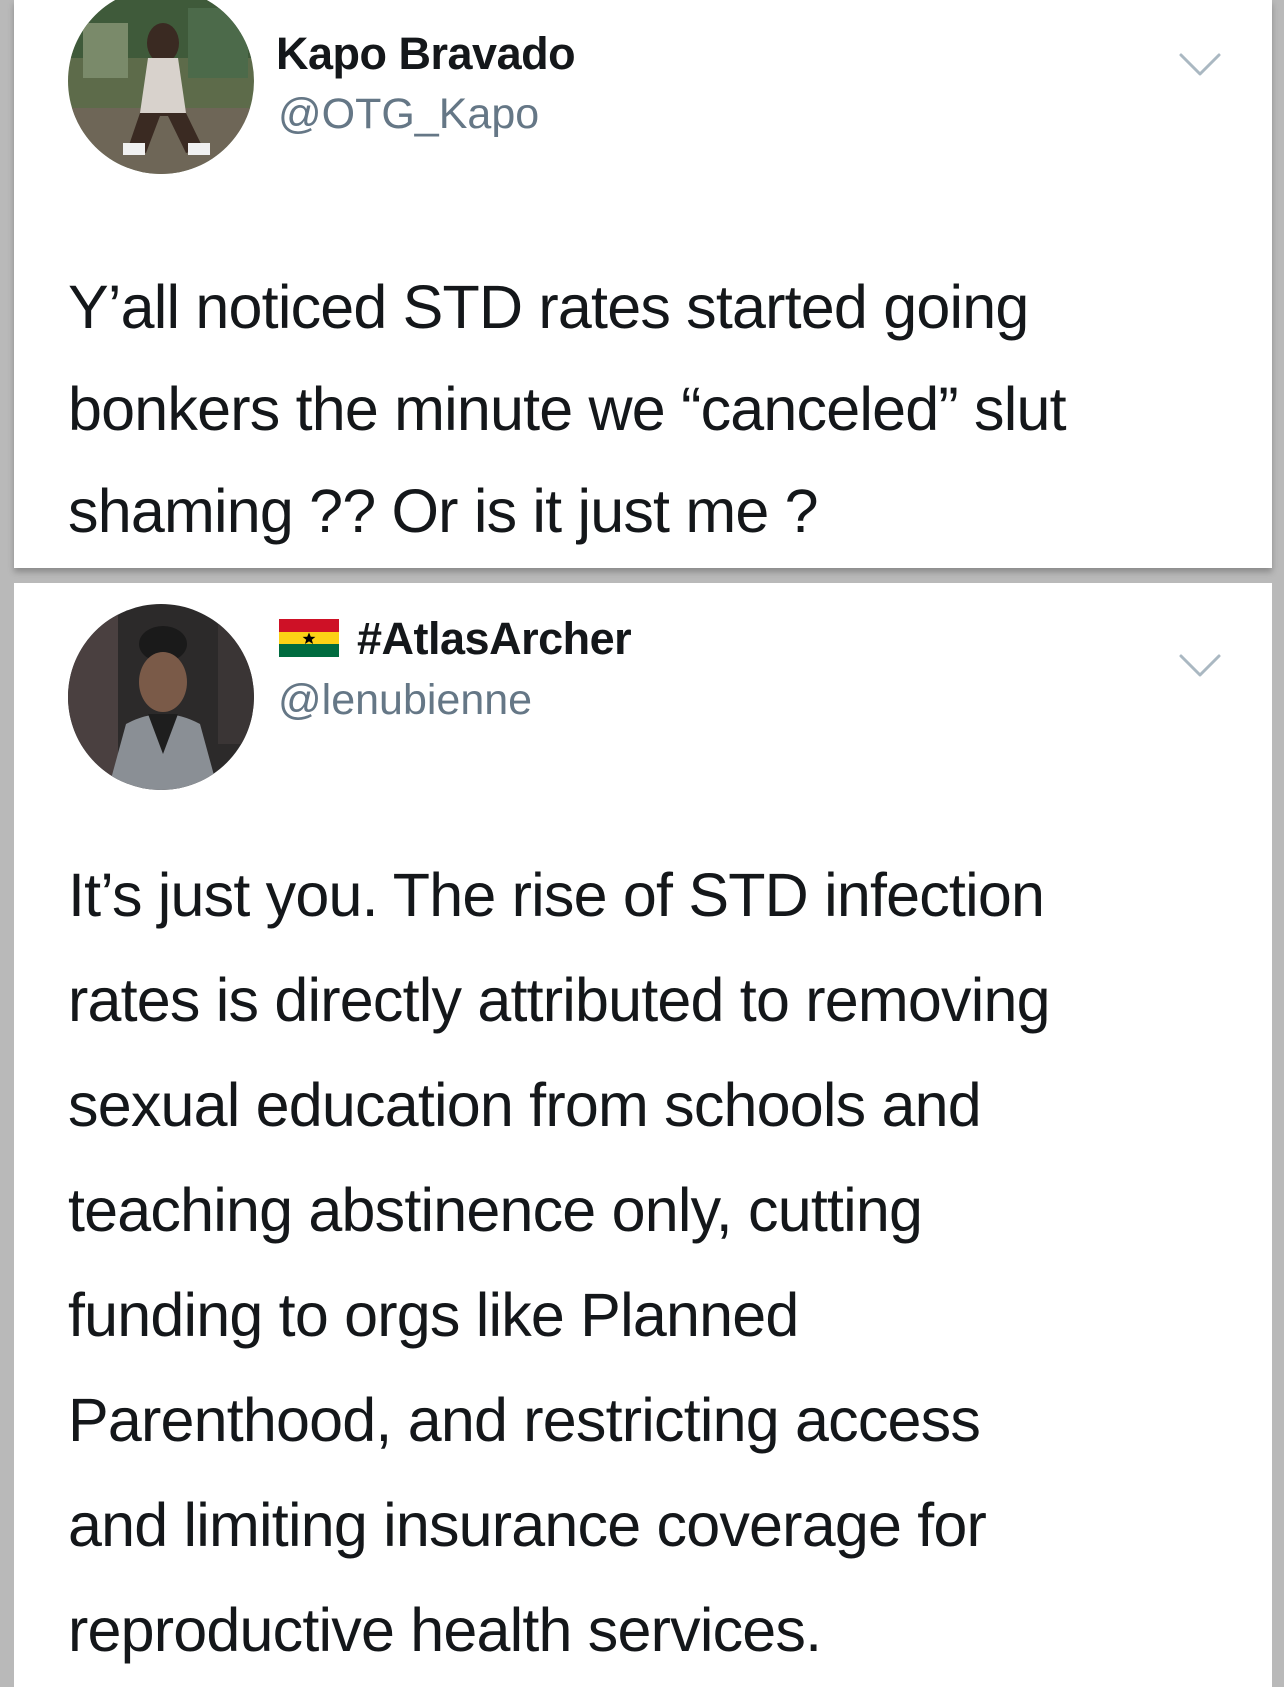 Image resolution: width=1284 pixels, height=1687 pixels. Describe the element at coordinates (494, 638) in the screenshot. I see `display-name-text: #AtlasArcher` at that location.